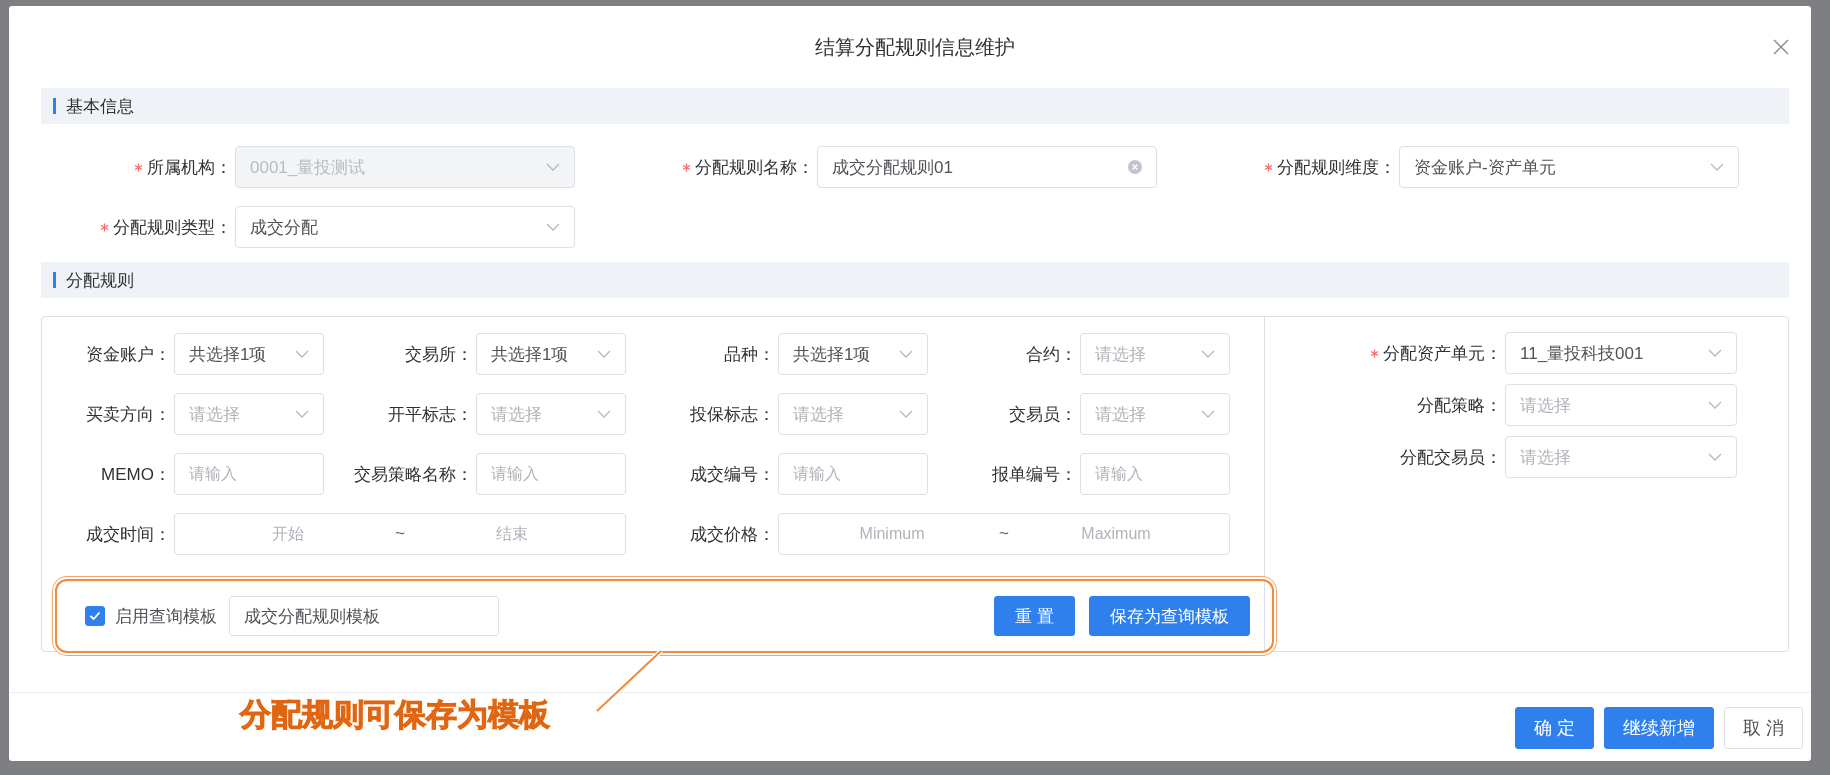  Describe the element at coordinates (732, 474) in the screenshot. I see `field-label: 成交编号：` at that location.